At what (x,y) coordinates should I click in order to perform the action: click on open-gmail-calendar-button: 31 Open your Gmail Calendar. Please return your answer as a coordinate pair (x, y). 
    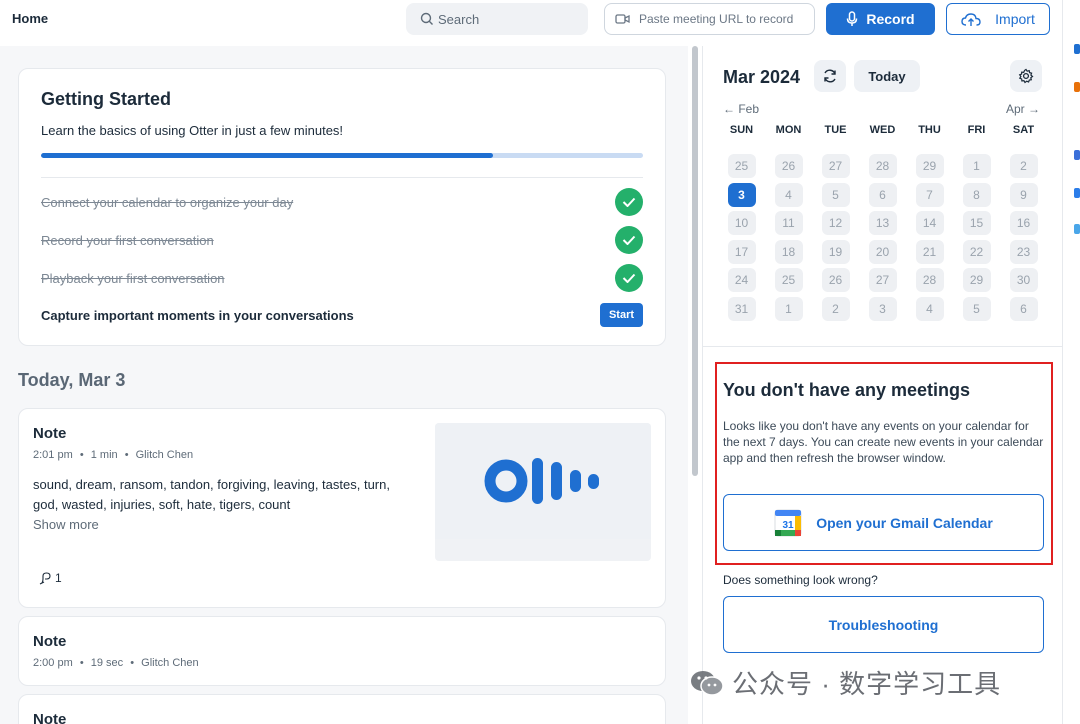
    Looking at the image, I should click on (883, 522).